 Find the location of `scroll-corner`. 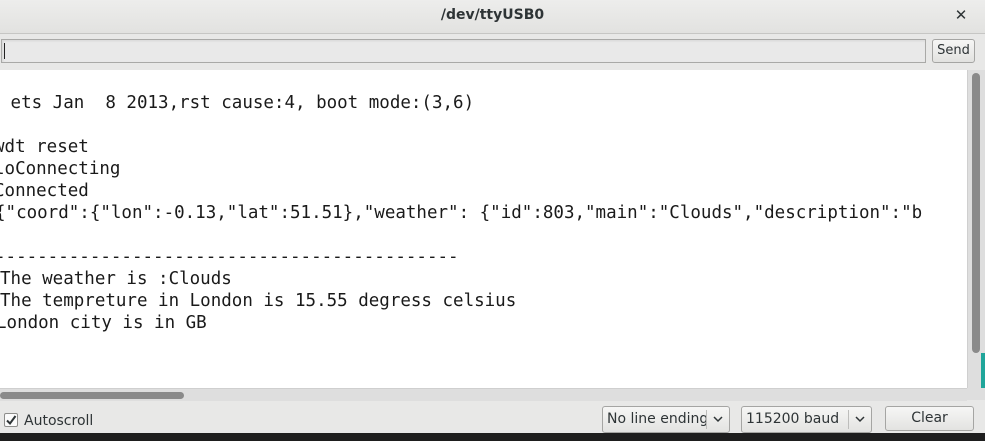

scroll-corner is located at coordinates (976, 394).